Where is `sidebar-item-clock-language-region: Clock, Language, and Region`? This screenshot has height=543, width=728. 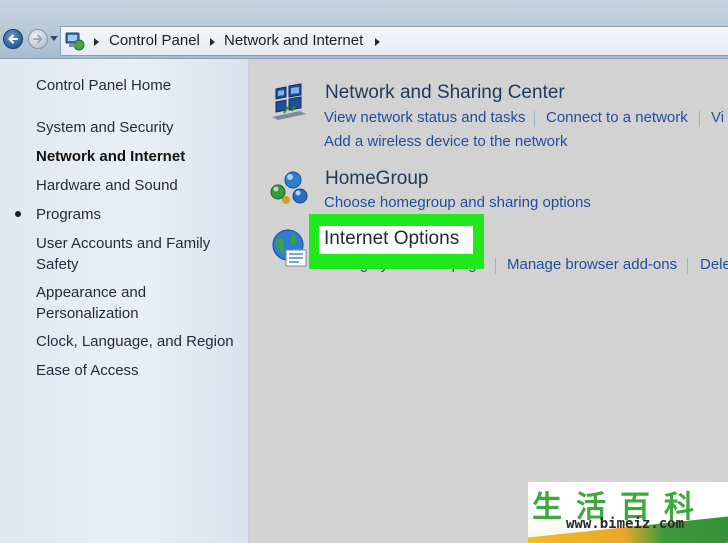 sidebar-item-clock-language-region: Clock, Language, and Region is located at coordinates (136, 341).